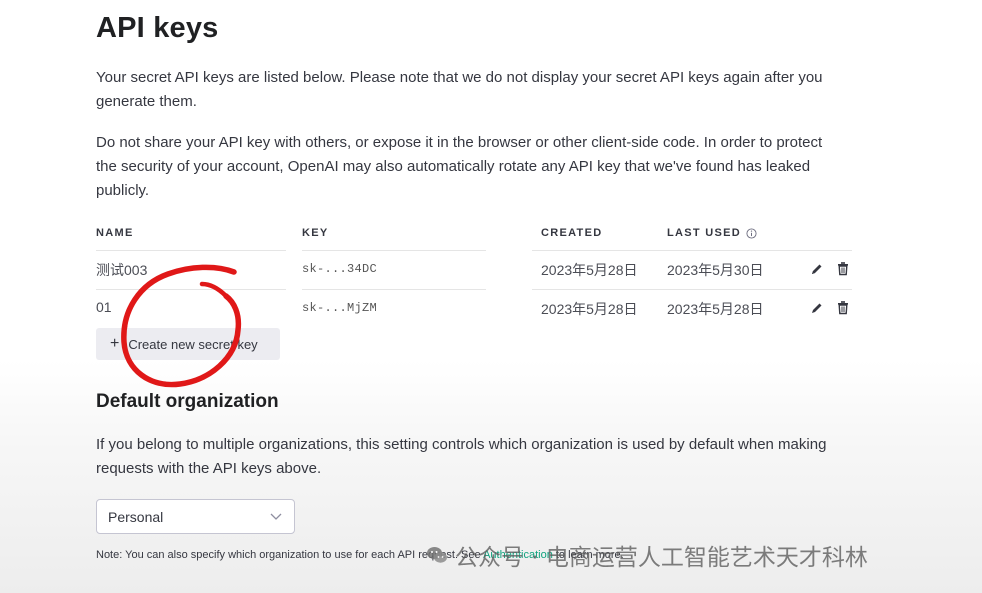  Describe the element at coordinates (187, 401) in the screenshot. I see `default-organization-heading: Default organization` at that location.